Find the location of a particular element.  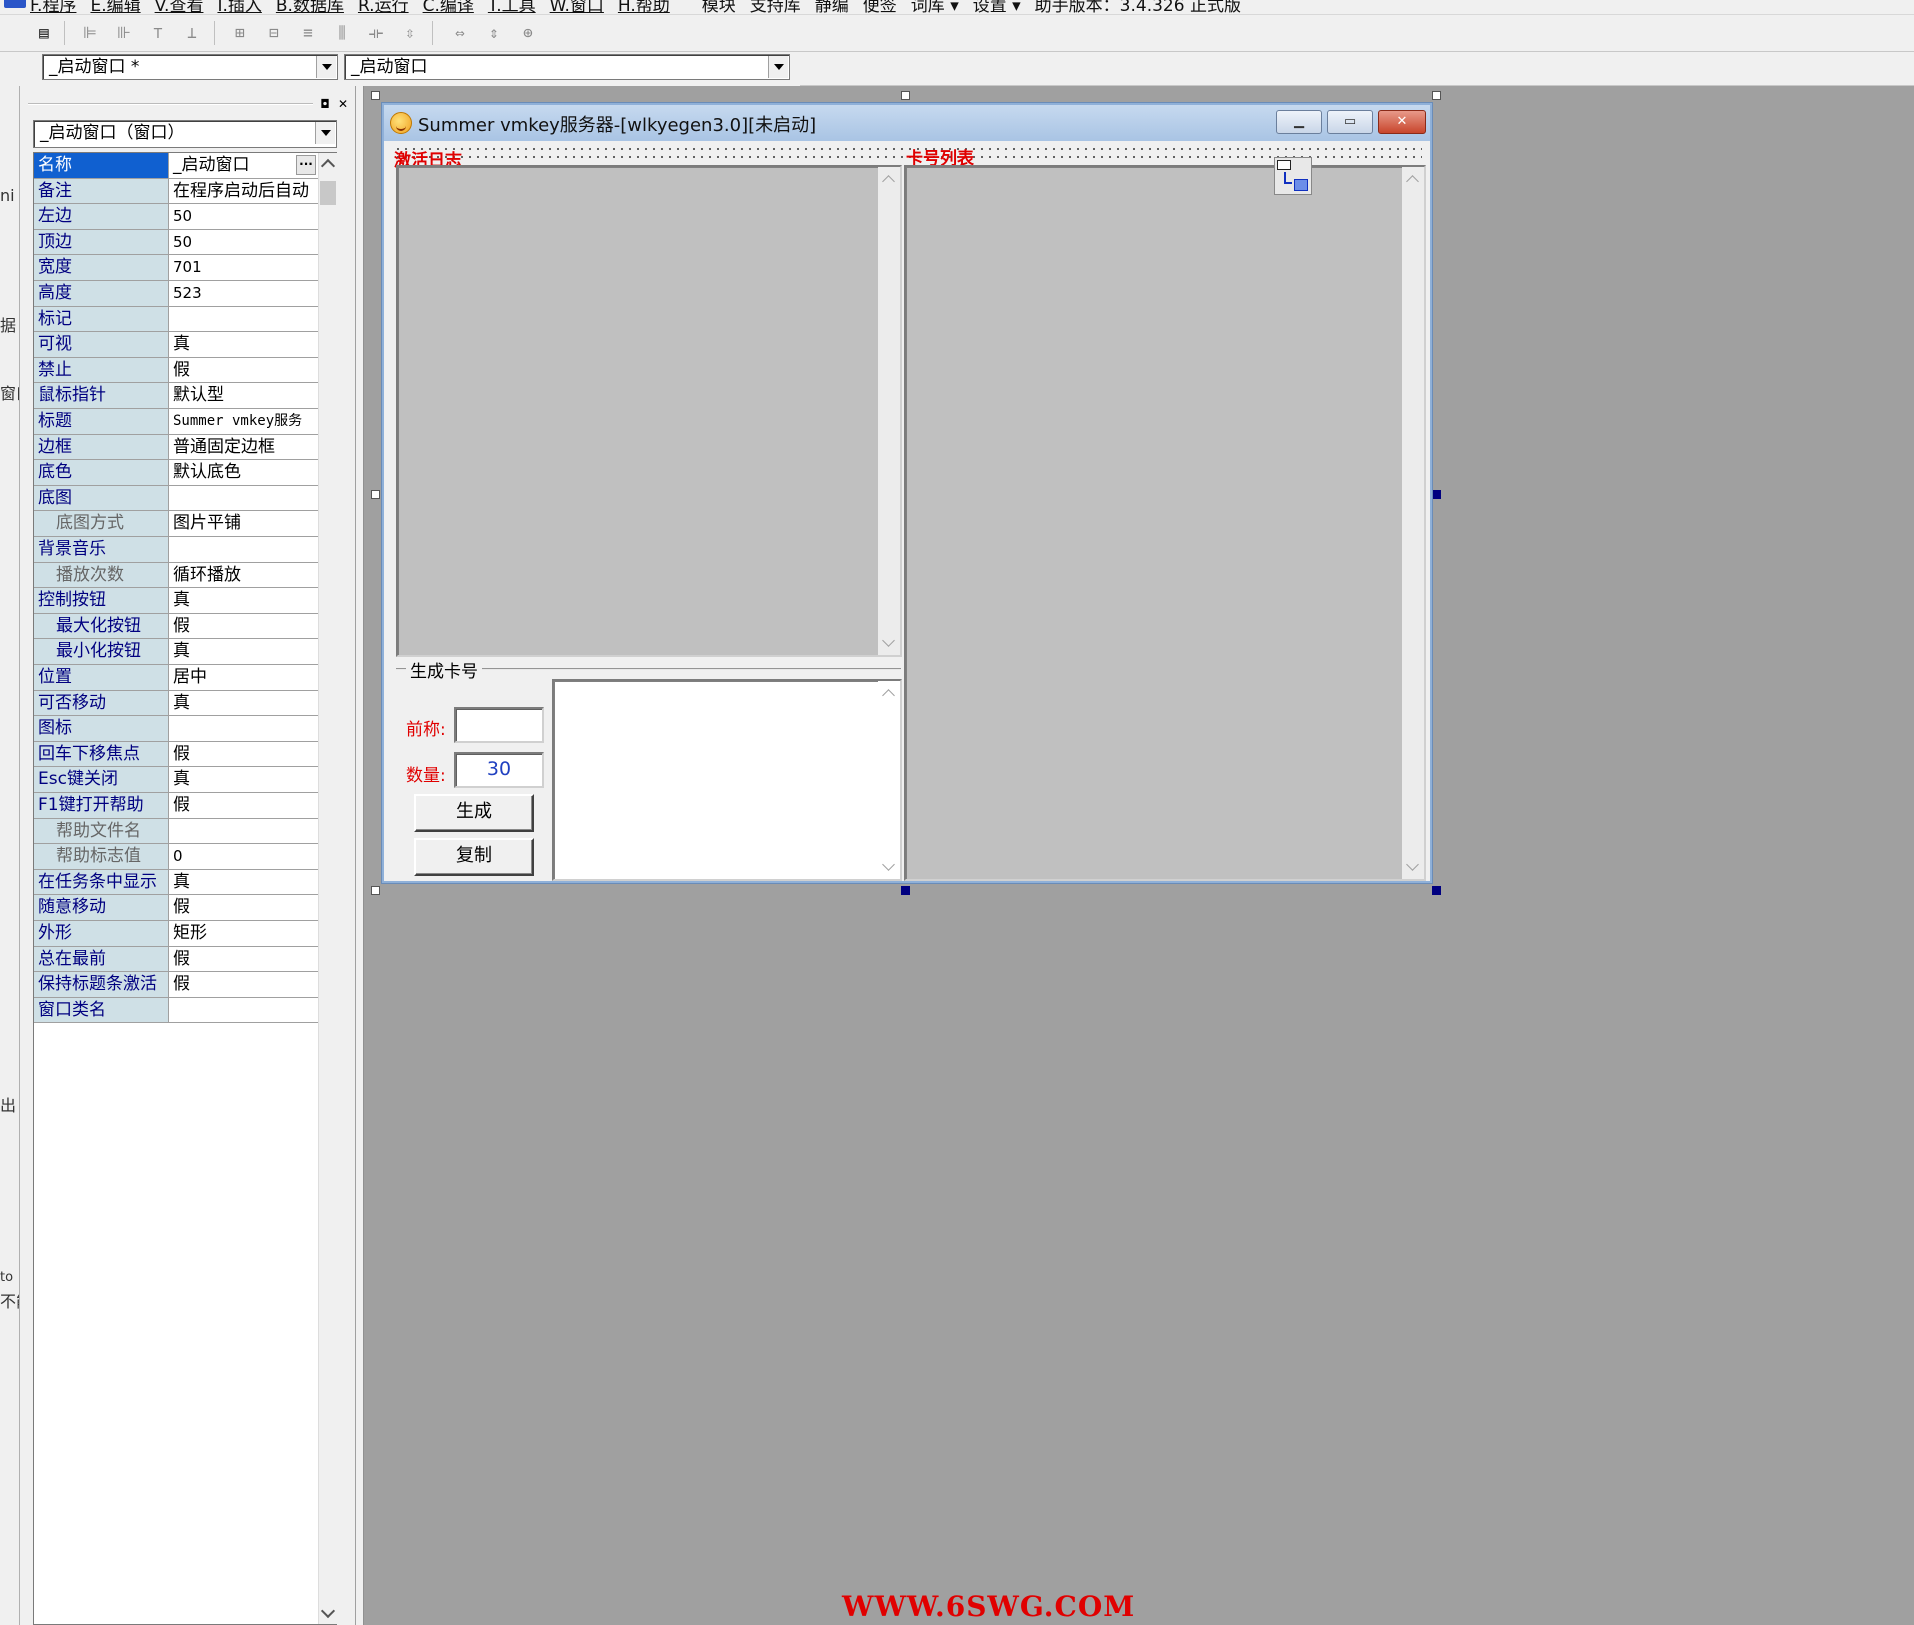

property-row: 图标 is located at coordinates (176, 729).